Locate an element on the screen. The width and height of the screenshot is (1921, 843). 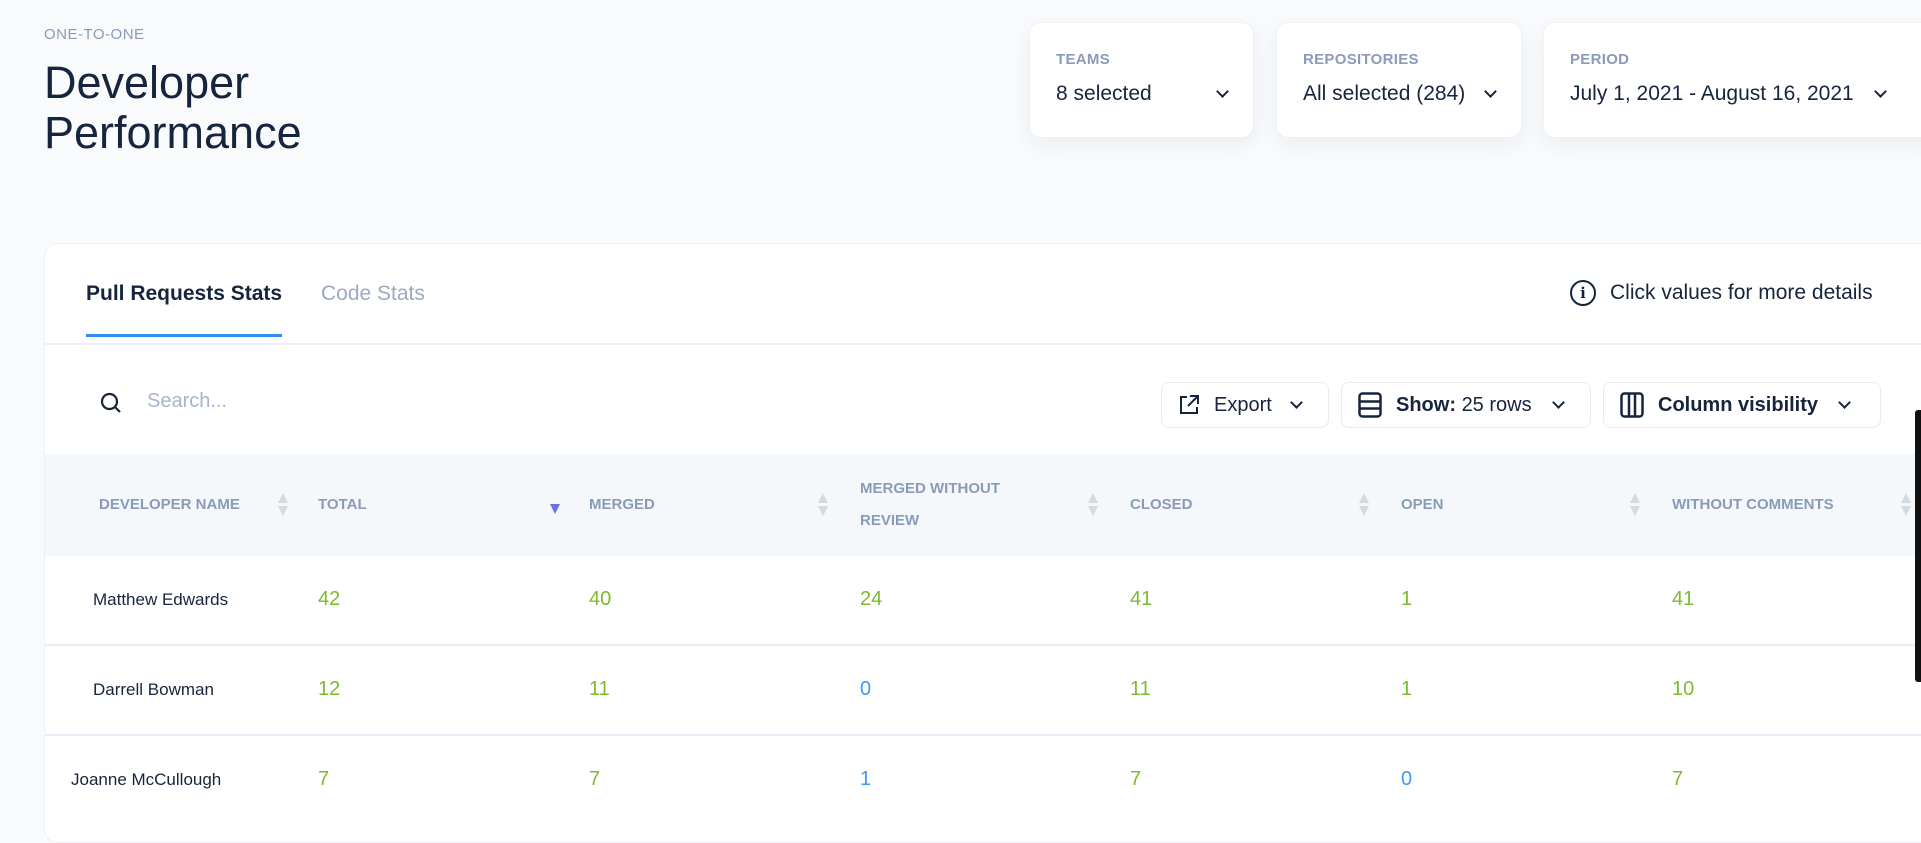
stat-value: 12 is located at coordinates (329, 689).